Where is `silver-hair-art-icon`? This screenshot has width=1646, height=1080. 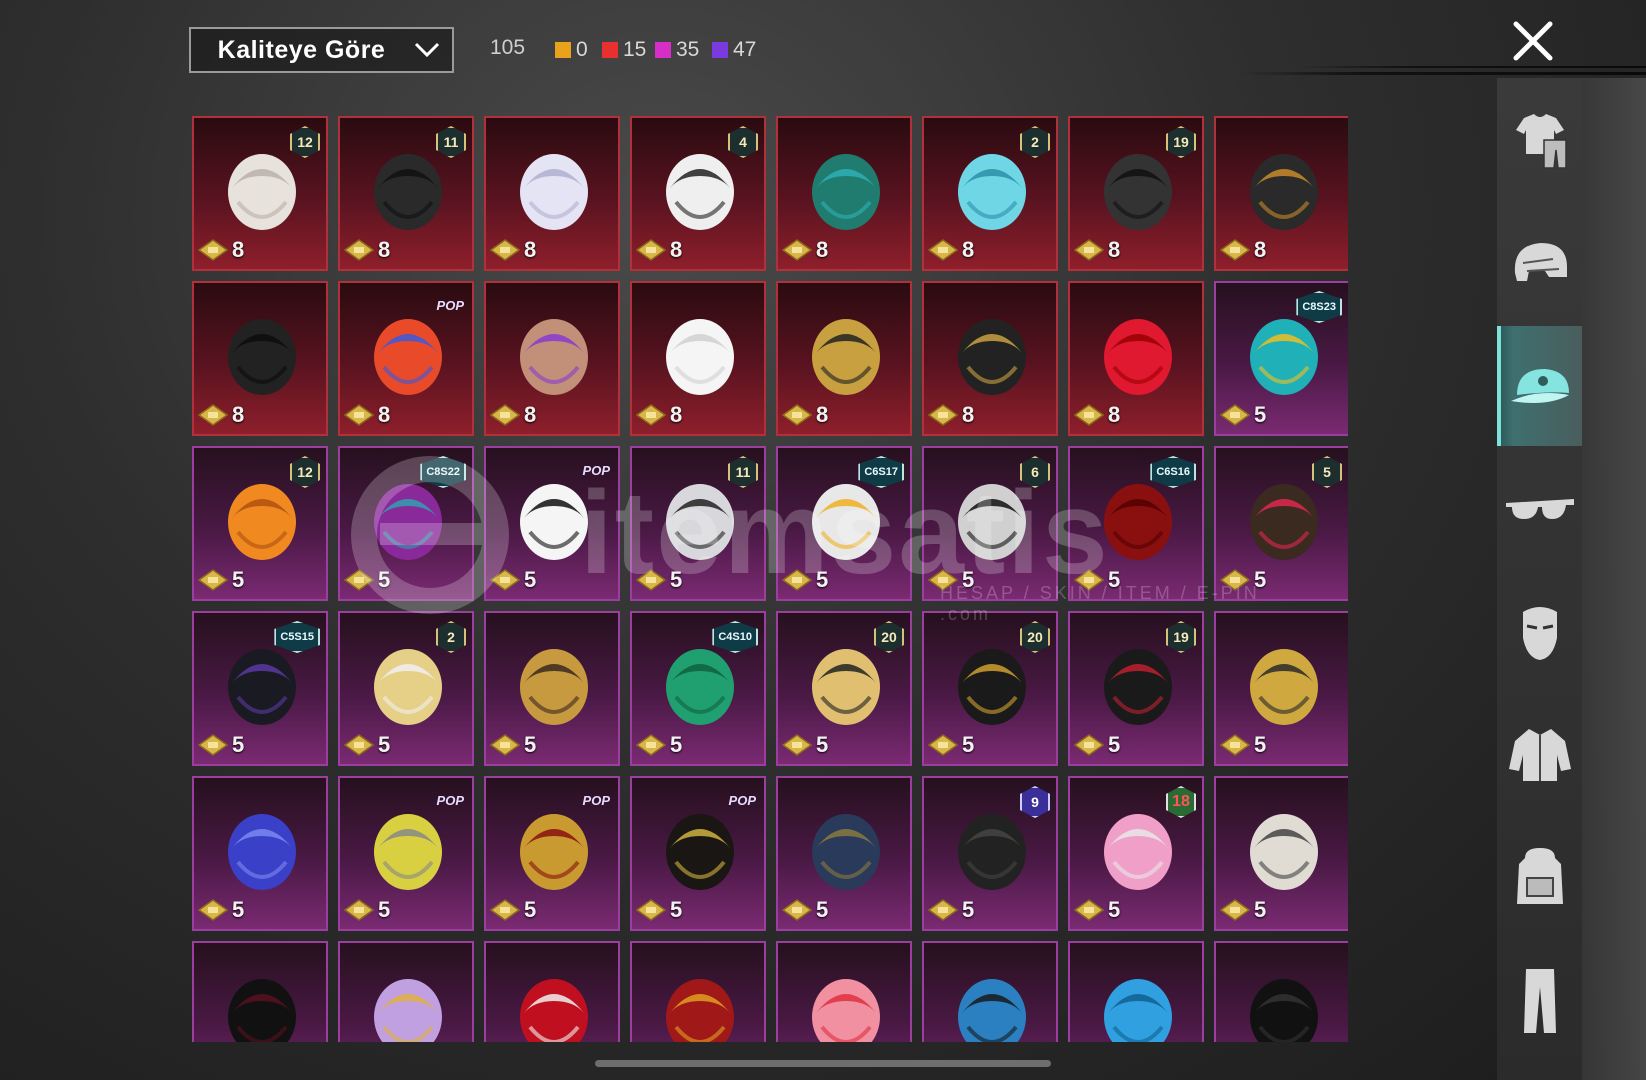 silver-hair-art-icon is located at coordinates (554, 192).